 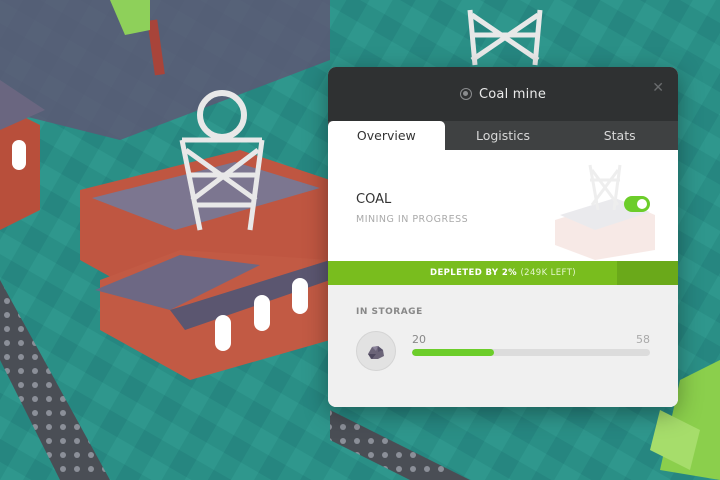 I want to click on depletion-label: DEPLETED BY 2% (249K LEFT), so click(x=503, y=273).